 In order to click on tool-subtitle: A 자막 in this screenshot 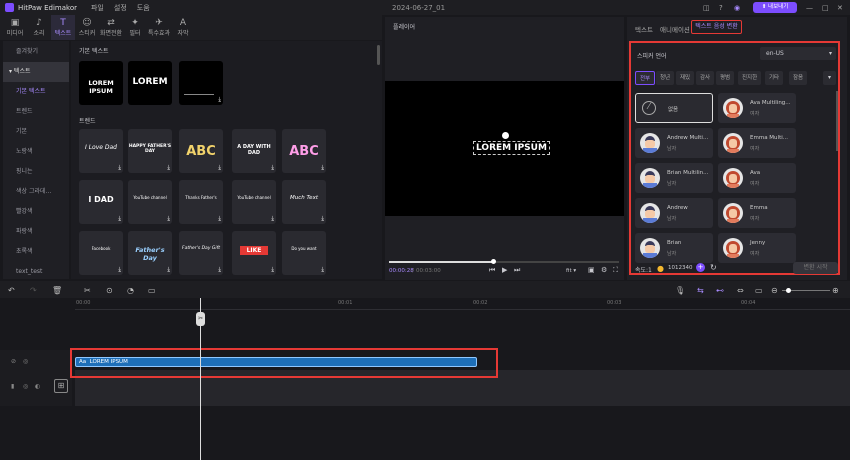, I will do `click(183, 27)`.